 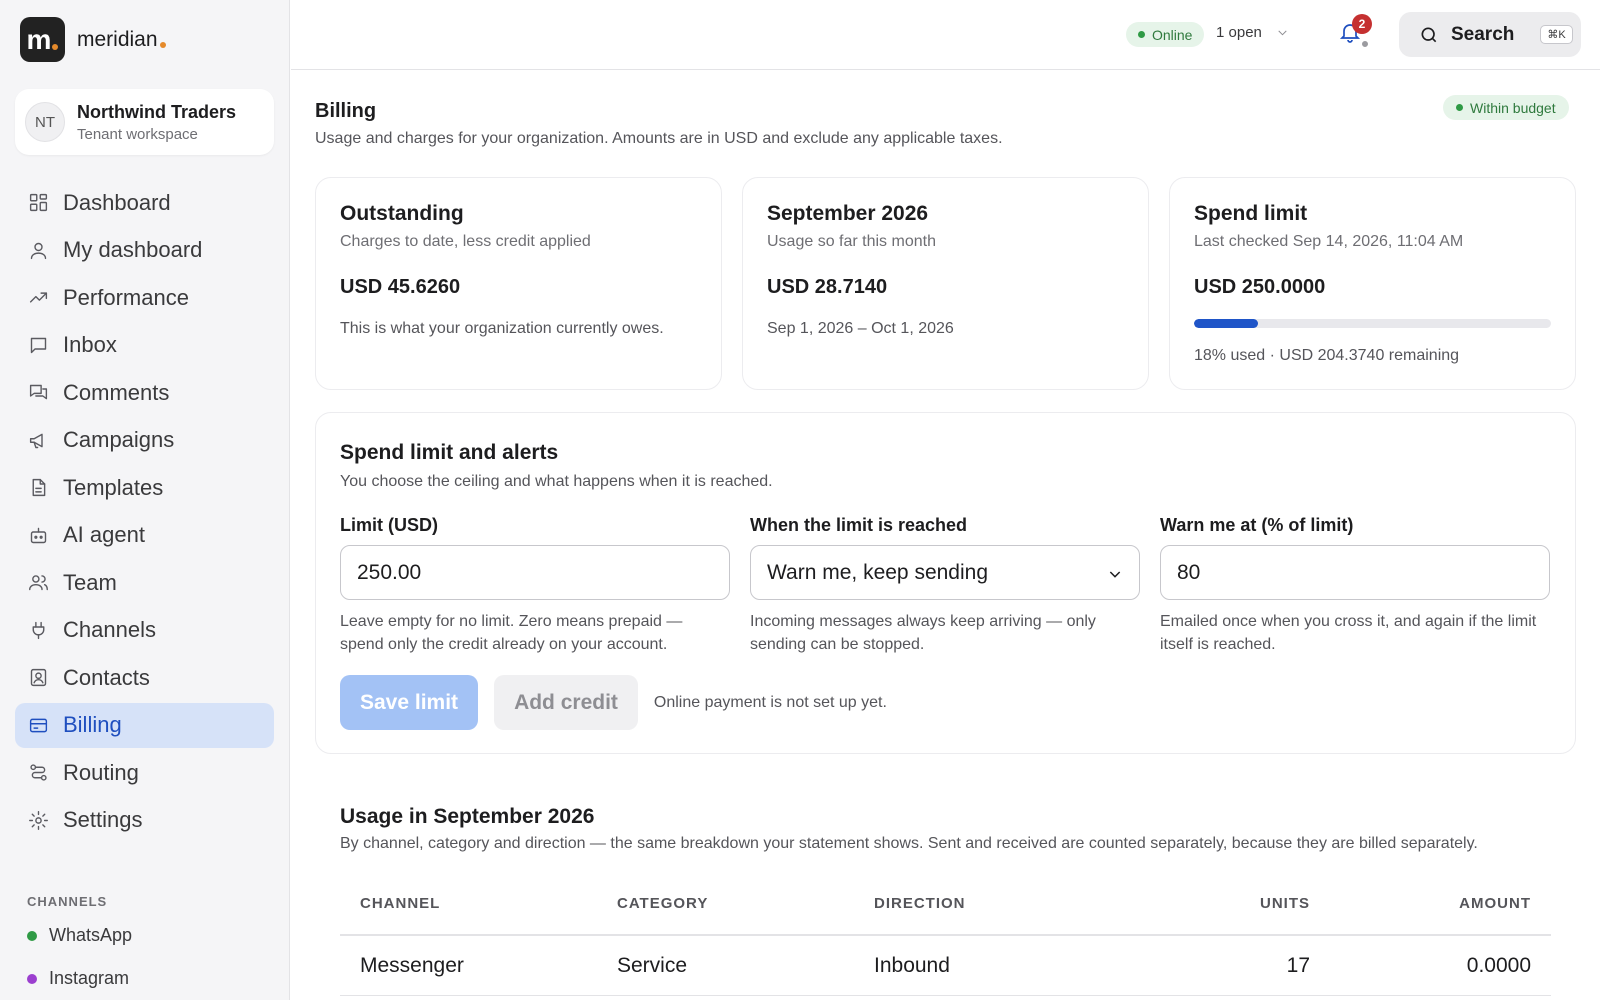 I want to click on sidebar-item-routing: Routing, so click(x=144, y=772).